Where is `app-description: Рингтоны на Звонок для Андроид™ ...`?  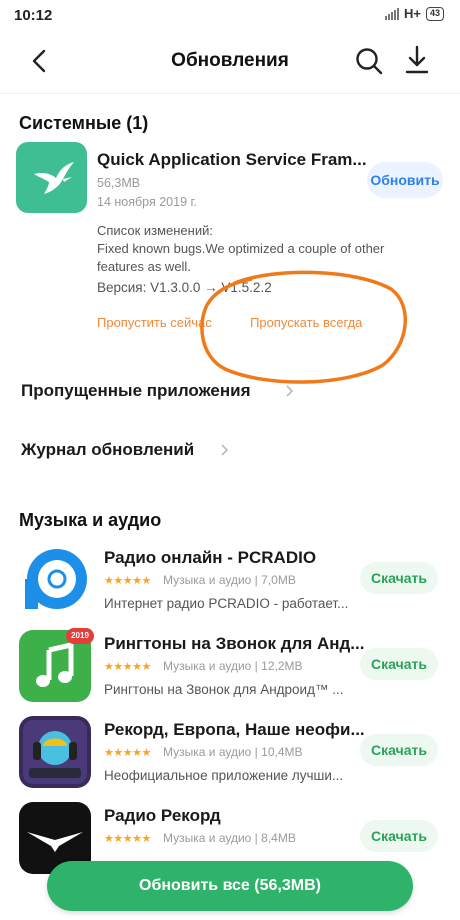 app-description: Рингтоны на Звонок для Андроид™ ... is located at coordinates (224, 689).